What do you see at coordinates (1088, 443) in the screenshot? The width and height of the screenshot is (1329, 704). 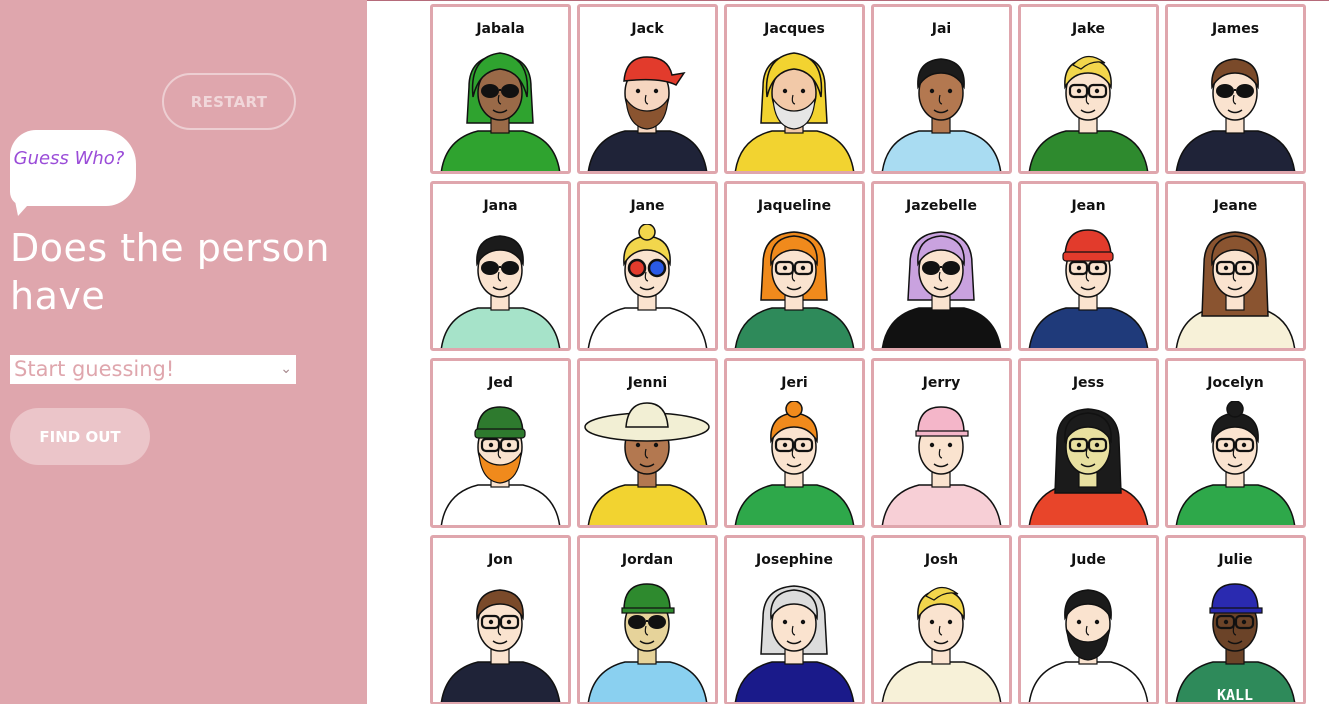 I see `character-card: Jess` at bounding box center [1088, 443].